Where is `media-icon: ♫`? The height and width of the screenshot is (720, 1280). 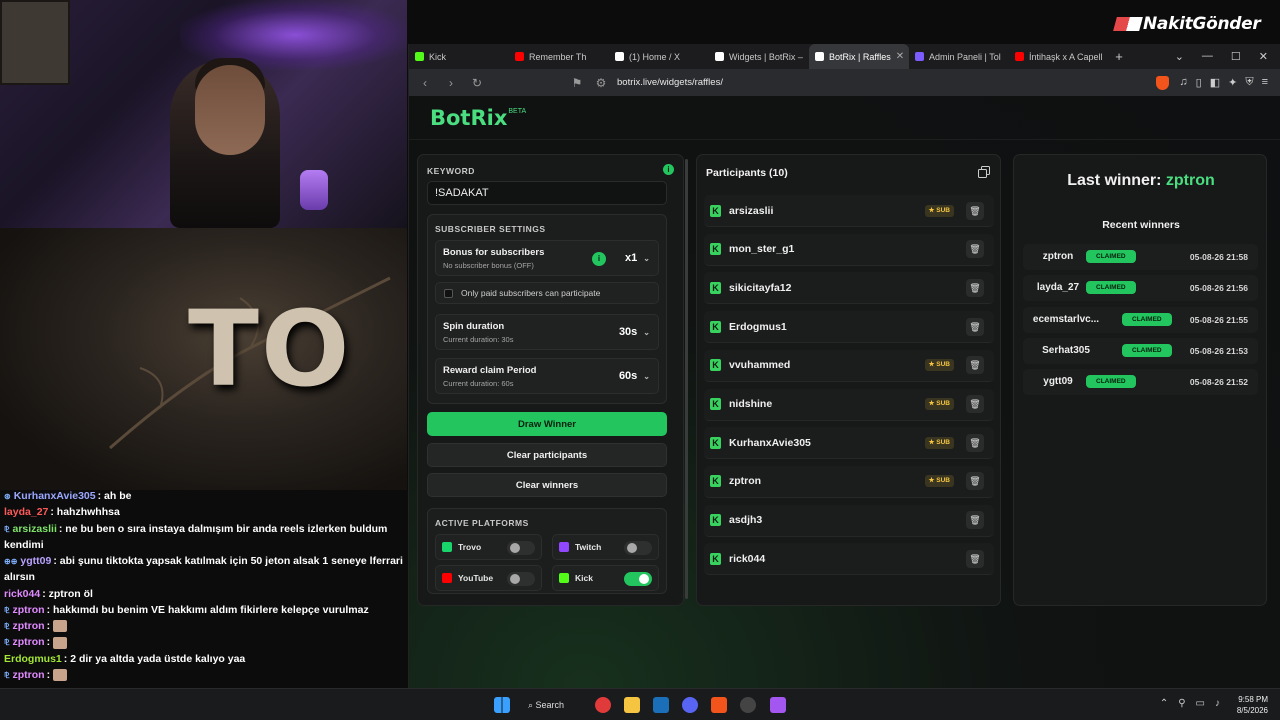 media-icon: ♫ is located at coordinates (1183, 82).